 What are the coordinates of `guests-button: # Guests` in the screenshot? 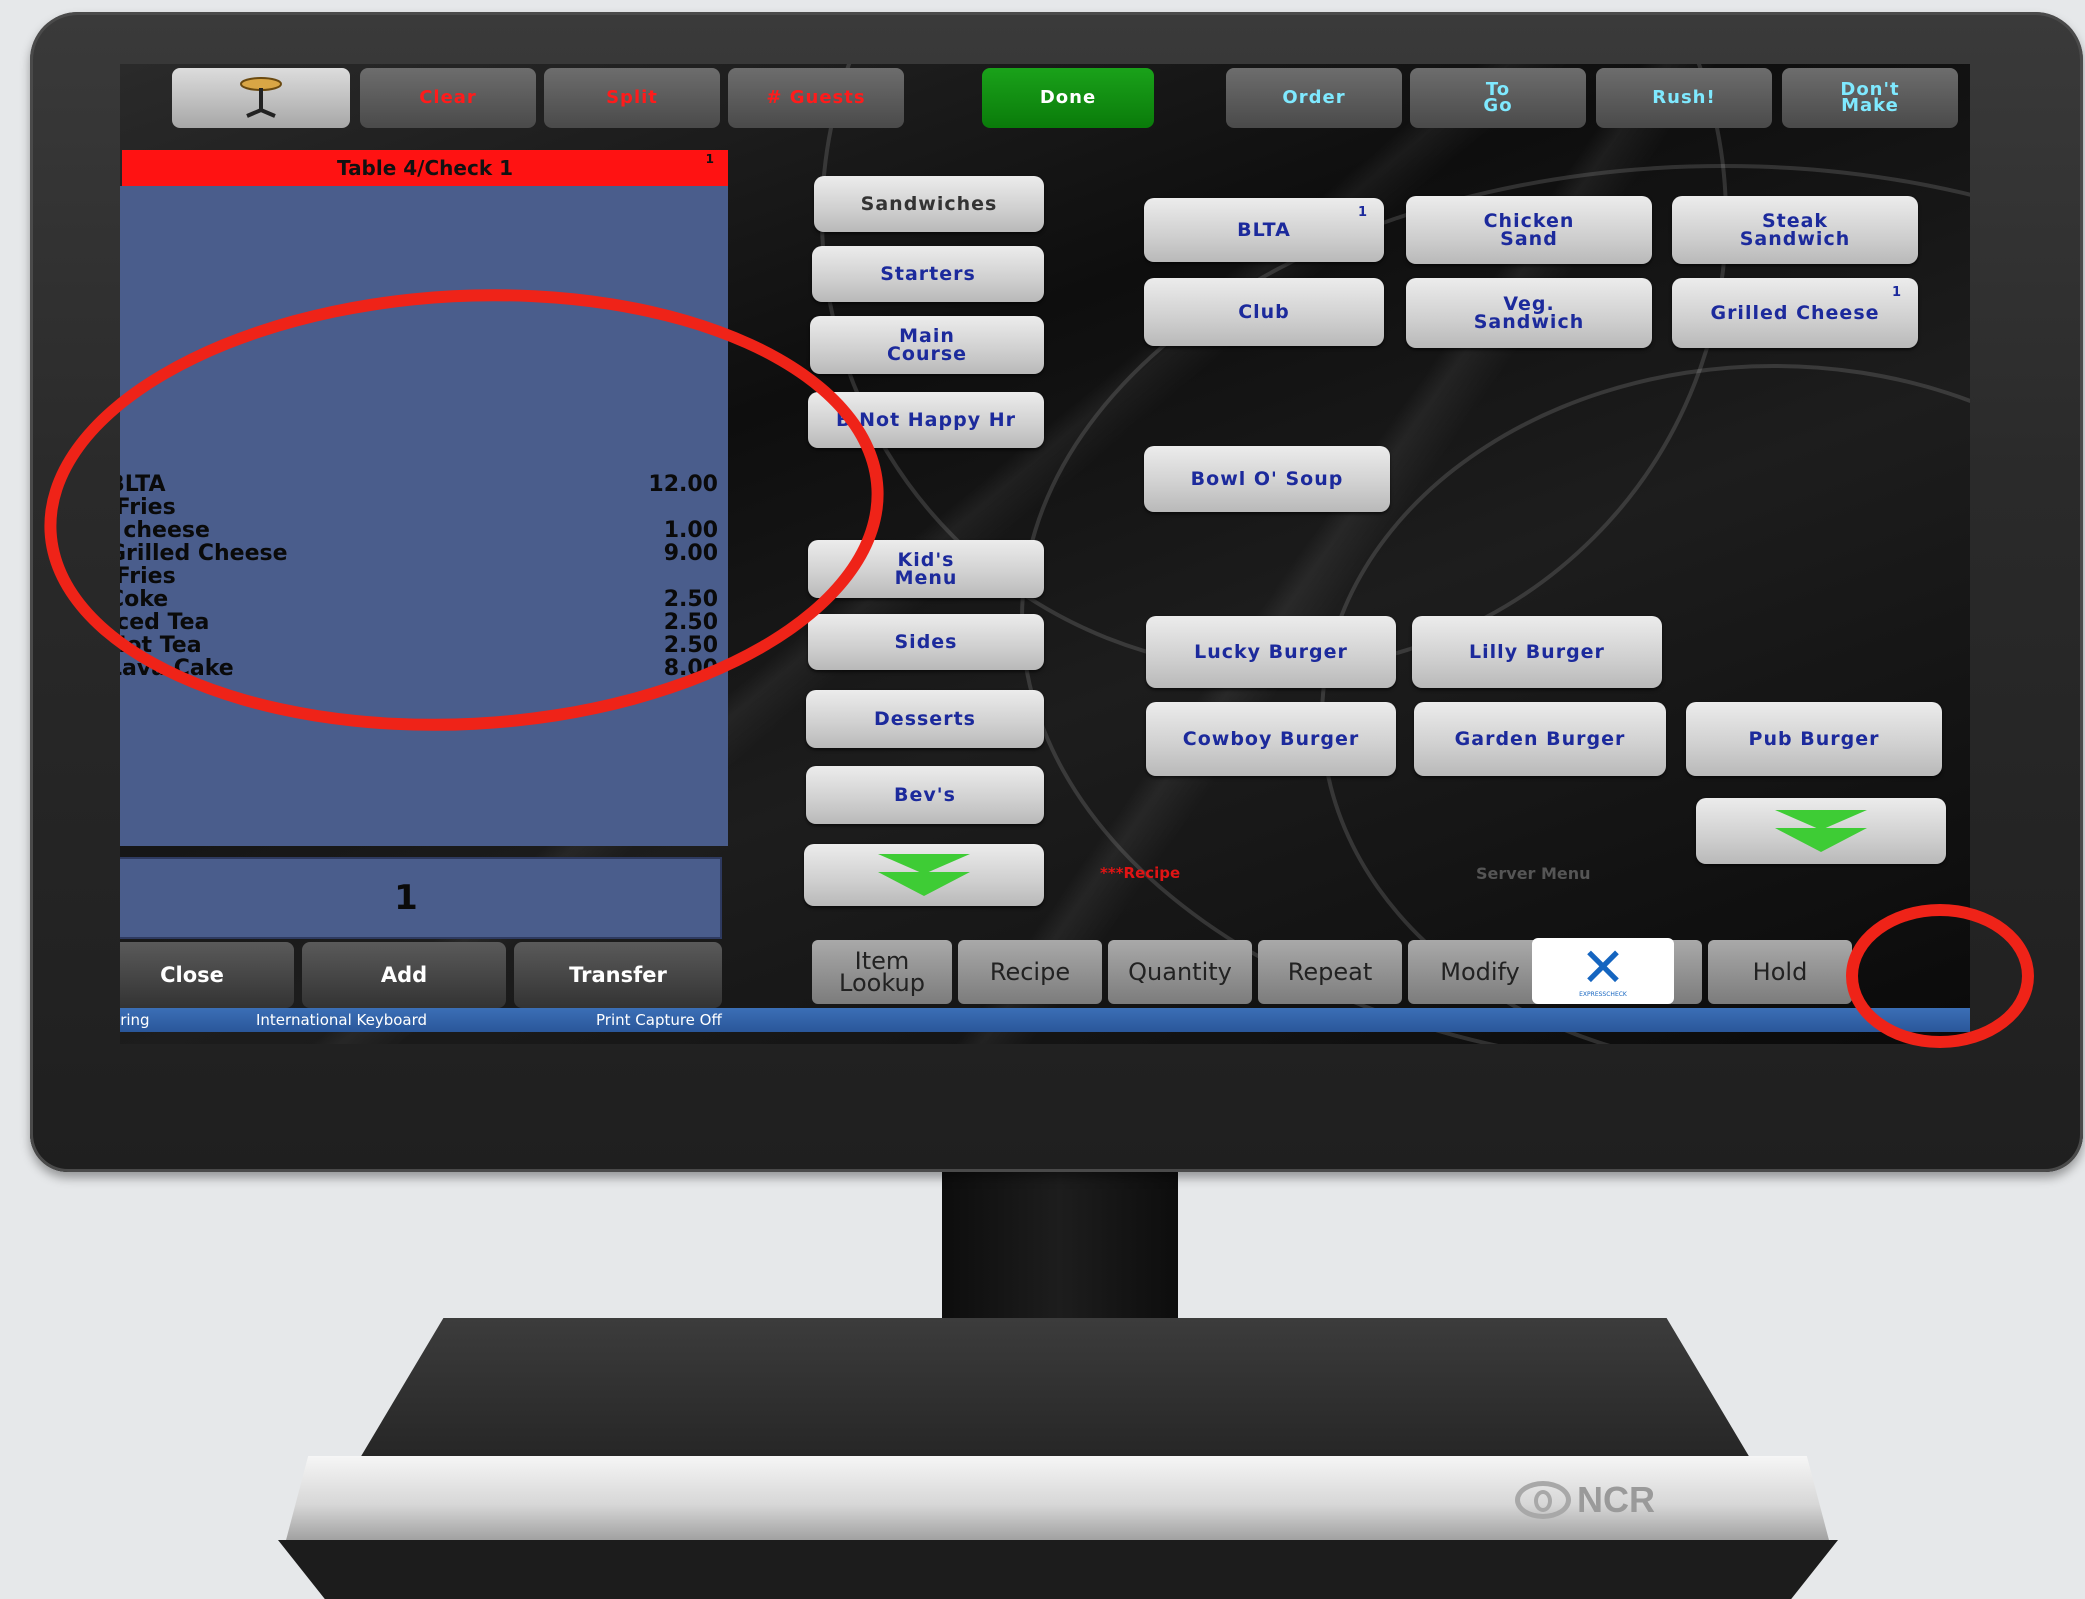 It's located at (816, 98).